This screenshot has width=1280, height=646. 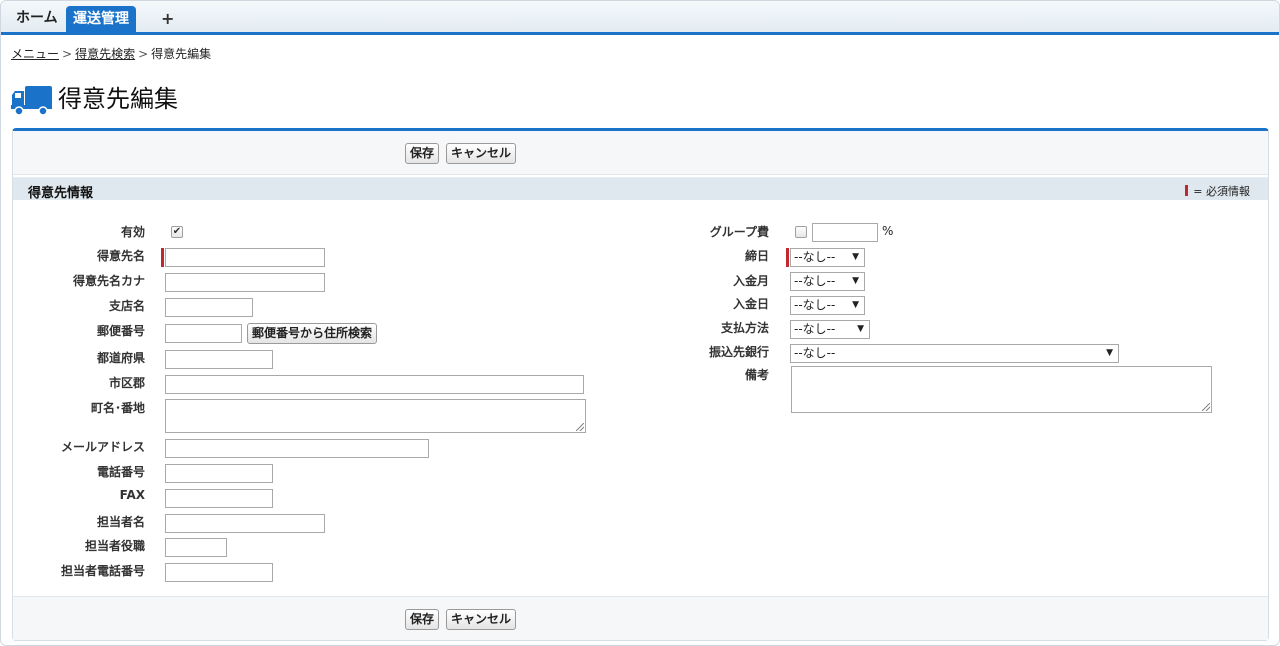 I want to click on label-contact-name: 担当者名, so click(x=120, y=522).